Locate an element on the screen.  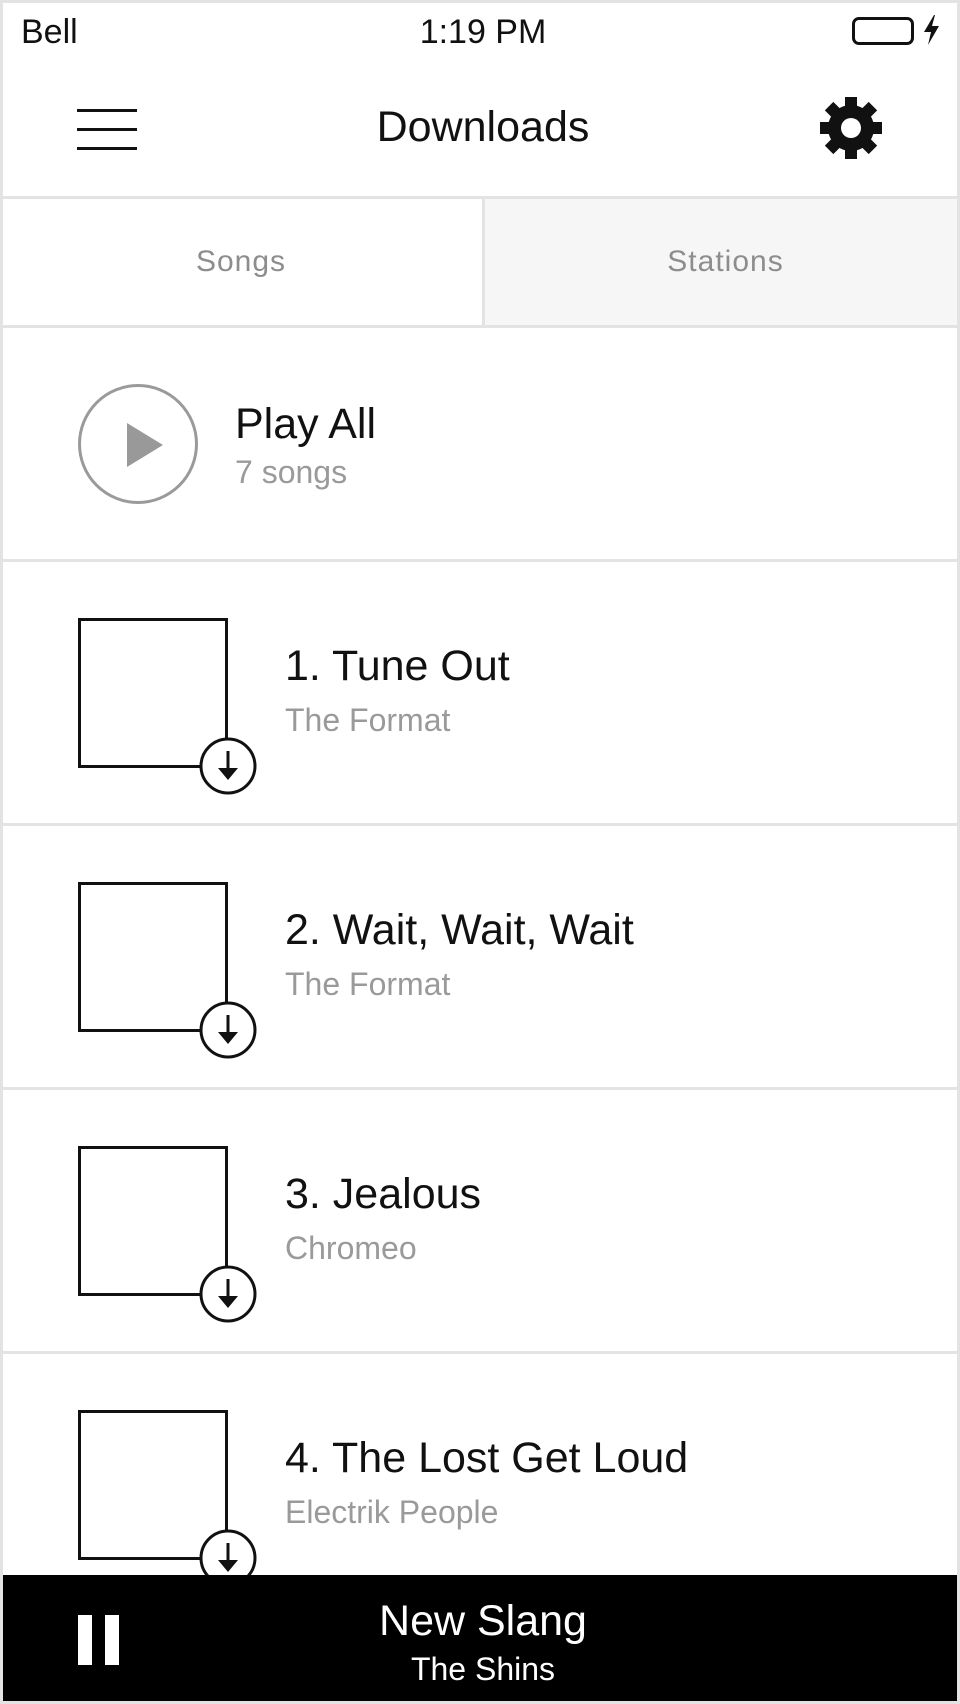
now-playing-title: New Slang is located at coordinates (483, 1621).